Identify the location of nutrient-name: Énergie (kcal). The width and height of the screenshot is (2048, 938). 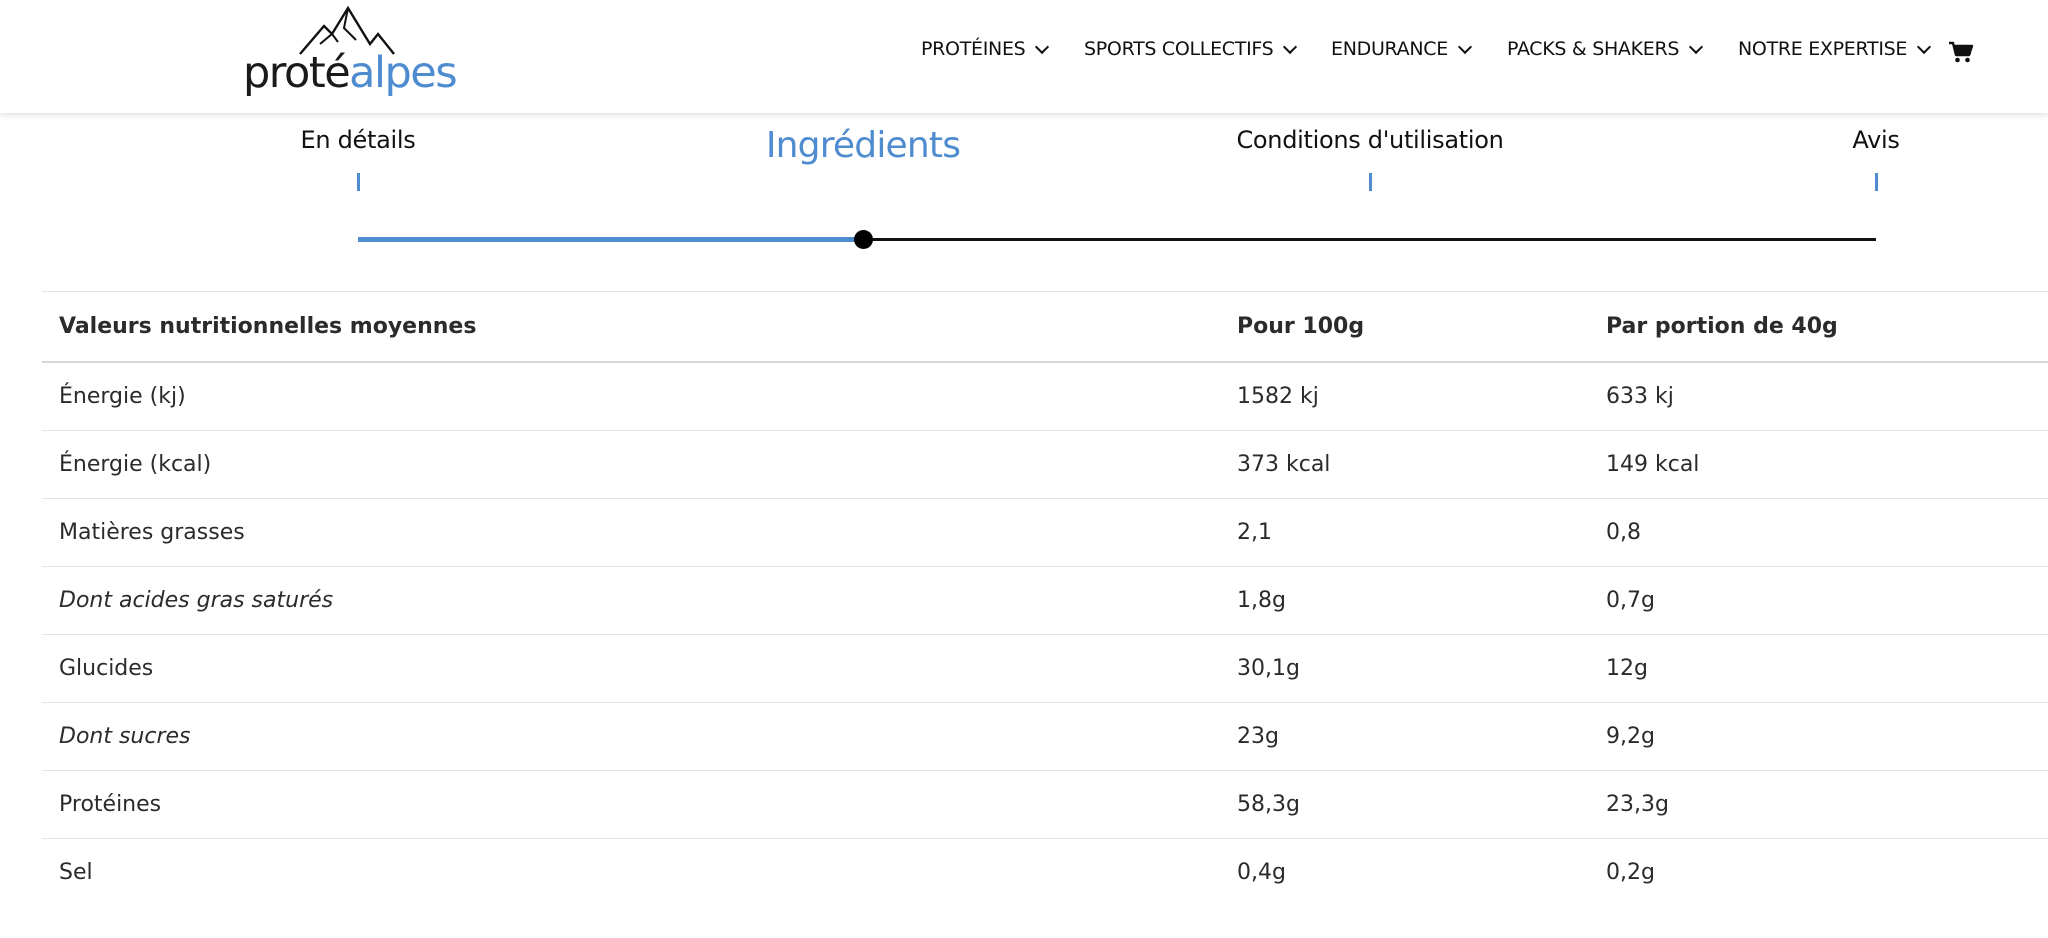
(631, 464).